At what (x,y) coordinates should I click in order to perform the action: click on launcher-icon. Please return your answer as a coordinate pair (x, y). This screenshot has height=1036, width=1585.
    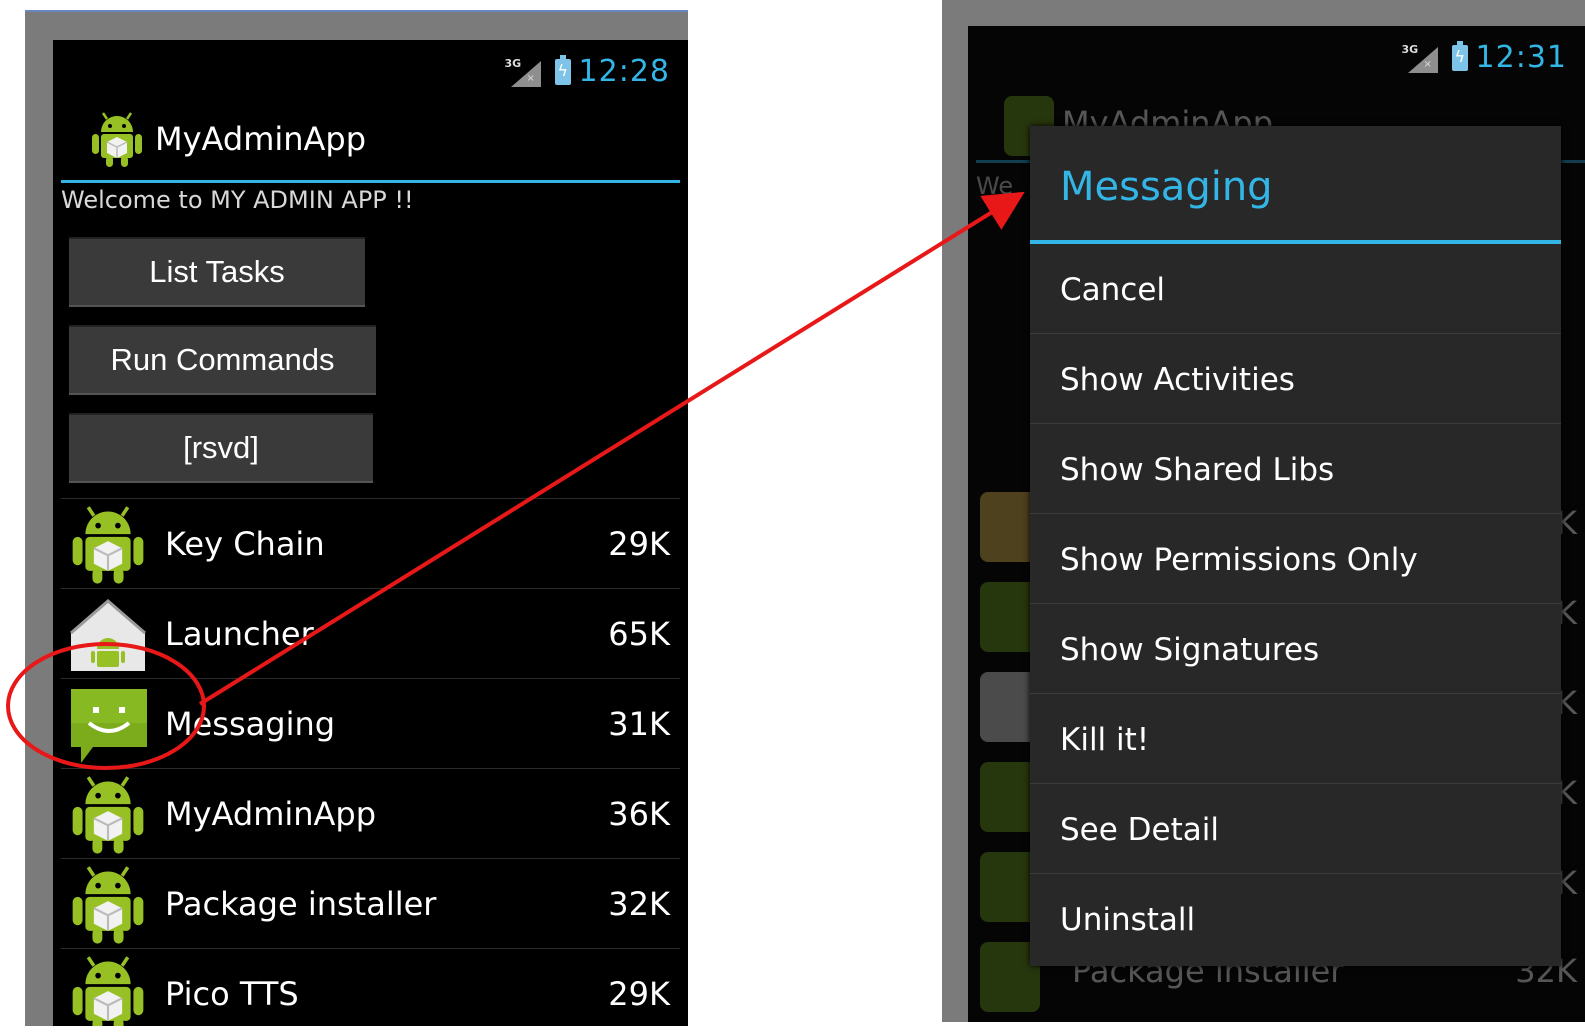
    Looking at the image, I should click on (108, 635).